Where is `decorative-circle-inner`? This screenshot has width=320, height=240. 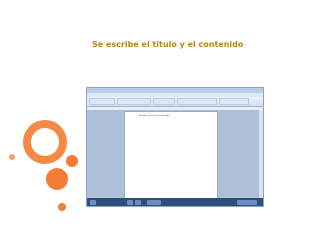 decorative-circle-inner is located at coordinates (45, 142).